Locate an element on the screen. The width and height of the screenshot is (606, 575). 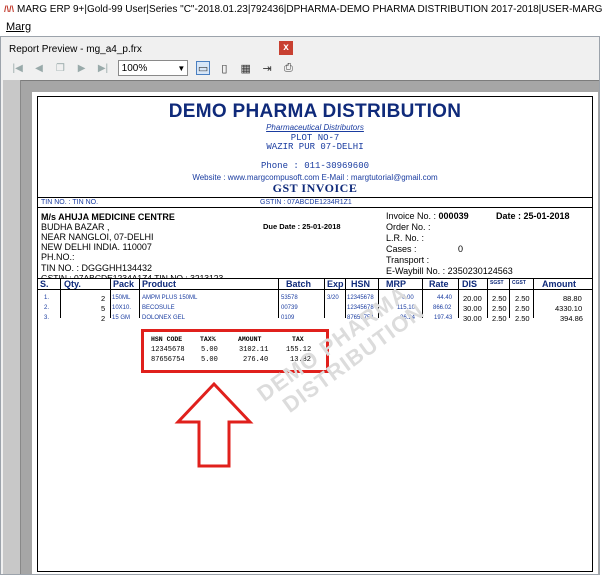
order-no: Order No. : is located at coordinates (408, 227).